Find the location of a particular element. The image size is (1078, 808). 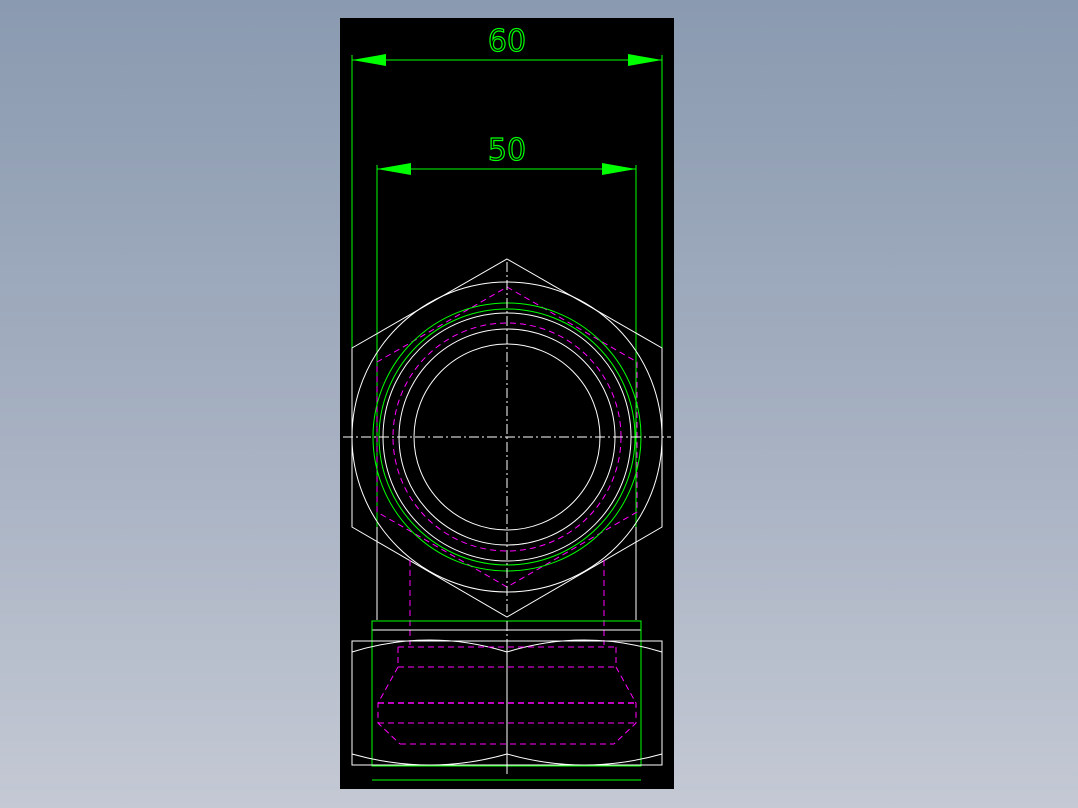

hidden-chamfer-right is located at coordinates (625, 696).